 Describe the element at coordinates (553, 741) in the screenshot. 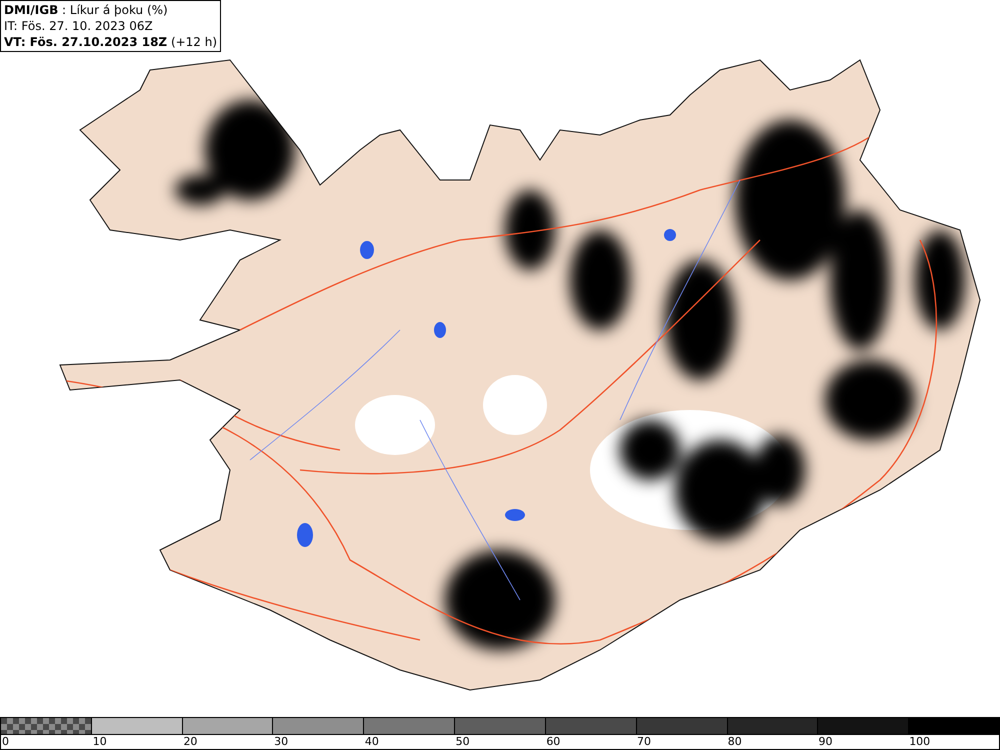

I see `legend-tick-label: 60` at that location.